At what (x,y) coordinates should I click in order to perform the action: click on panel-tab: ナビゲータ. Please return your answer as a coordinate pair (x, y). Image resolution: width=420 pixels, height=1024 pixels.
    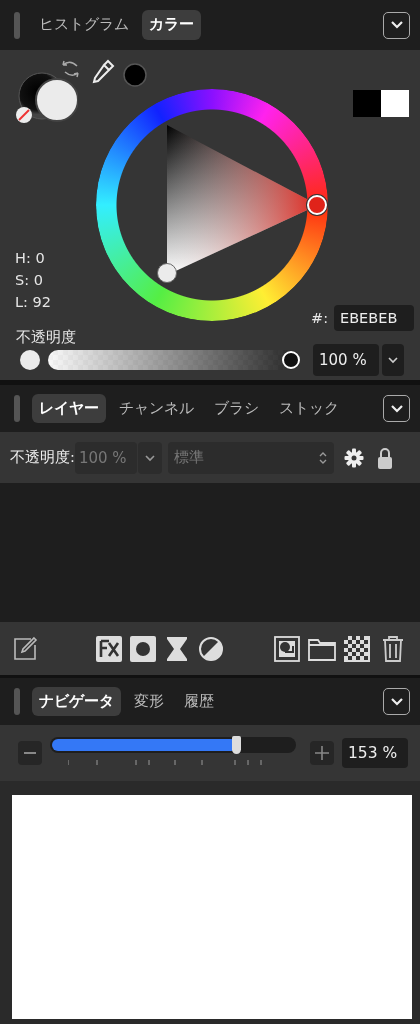
    Looking at the image, I should click on (76, 701).